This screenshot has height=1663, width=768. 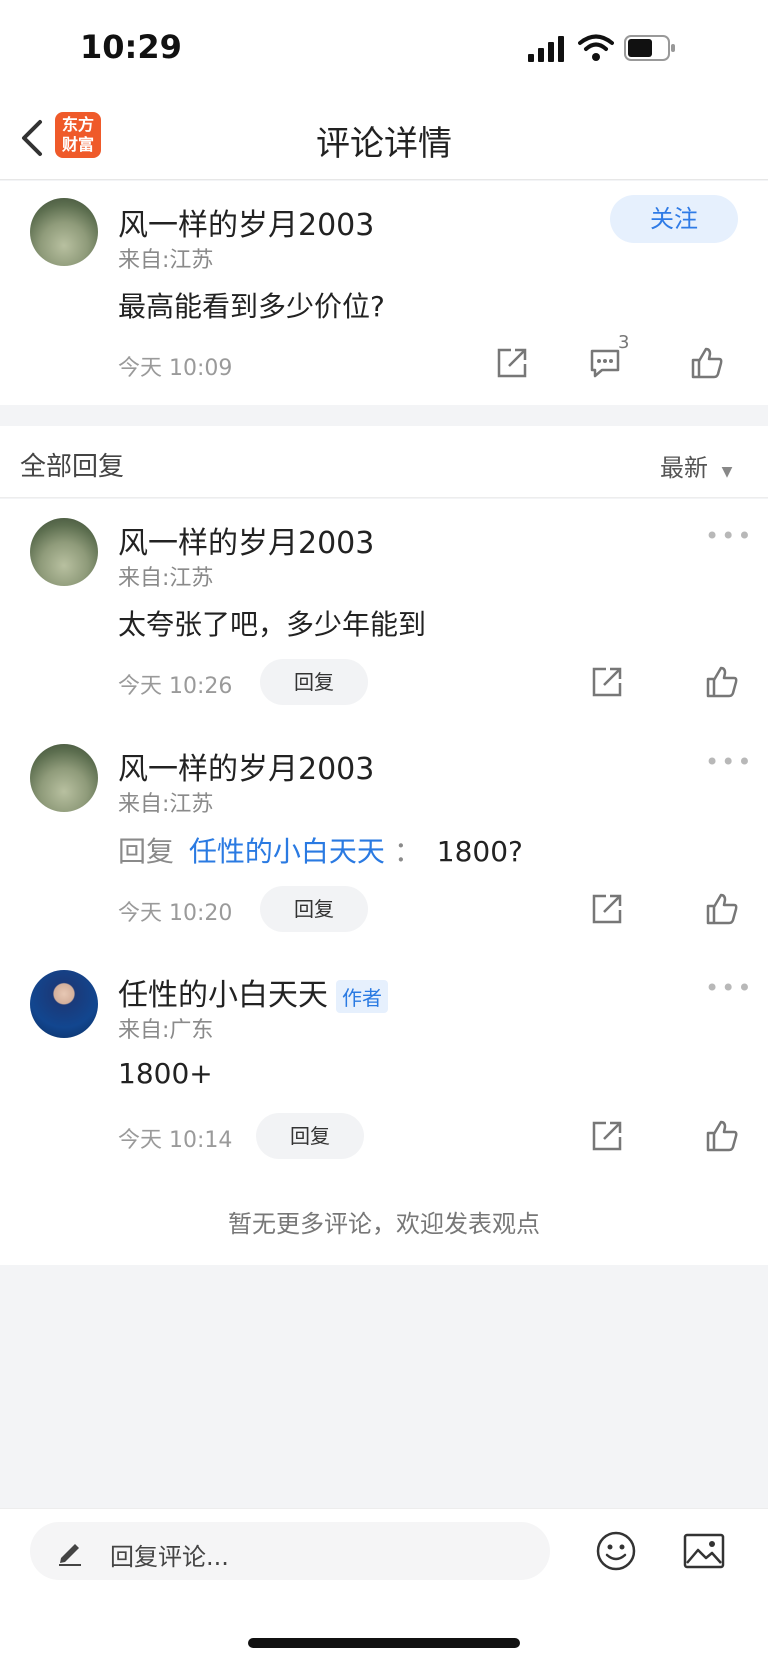 I want to click on reply-content: 1800?, so click(x=479, y=851).